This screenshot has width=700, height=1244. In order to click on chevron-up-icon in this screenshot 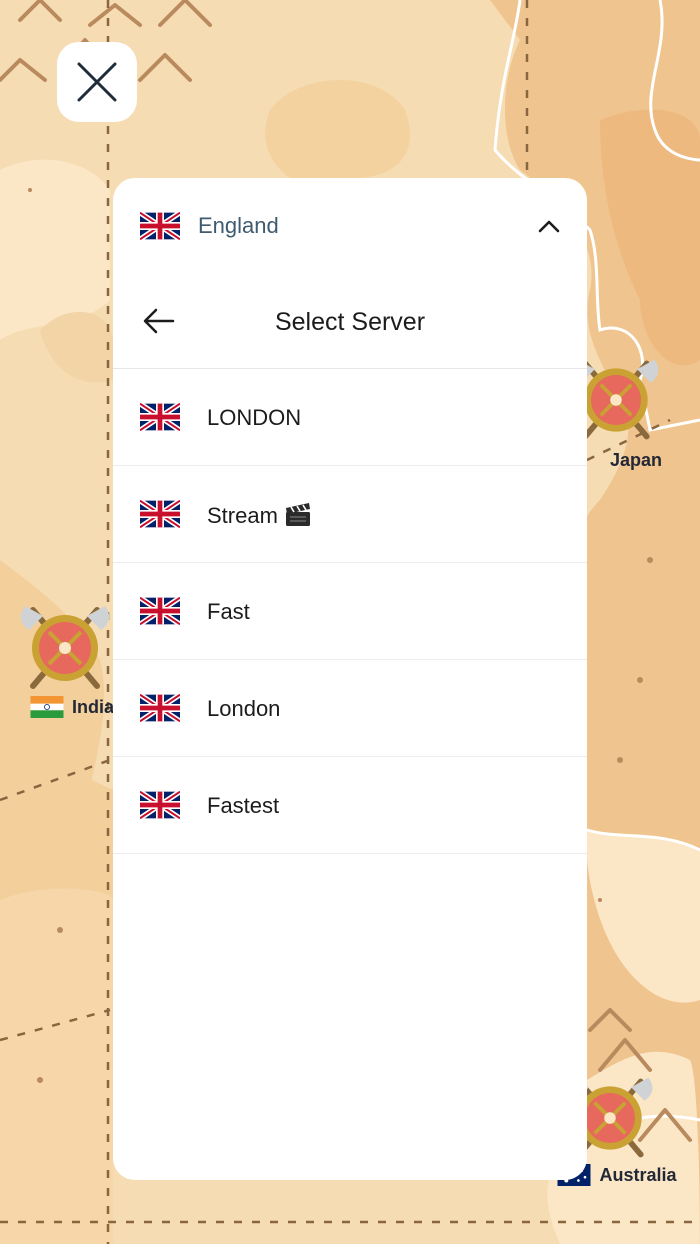, I will do `click(549, 226)`.